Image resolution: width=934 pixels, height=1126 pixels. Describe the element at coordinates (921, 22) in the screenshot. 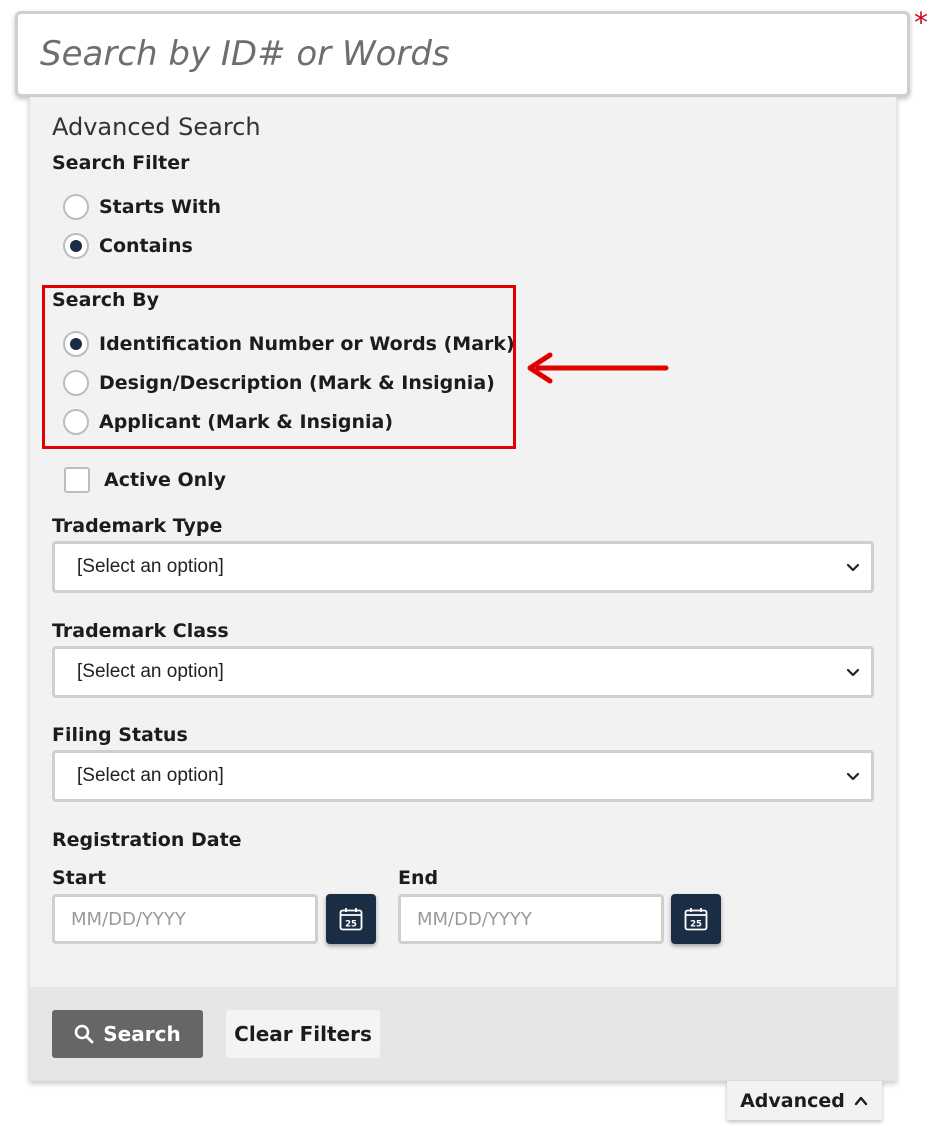

I see `required-marker: *` at that location.